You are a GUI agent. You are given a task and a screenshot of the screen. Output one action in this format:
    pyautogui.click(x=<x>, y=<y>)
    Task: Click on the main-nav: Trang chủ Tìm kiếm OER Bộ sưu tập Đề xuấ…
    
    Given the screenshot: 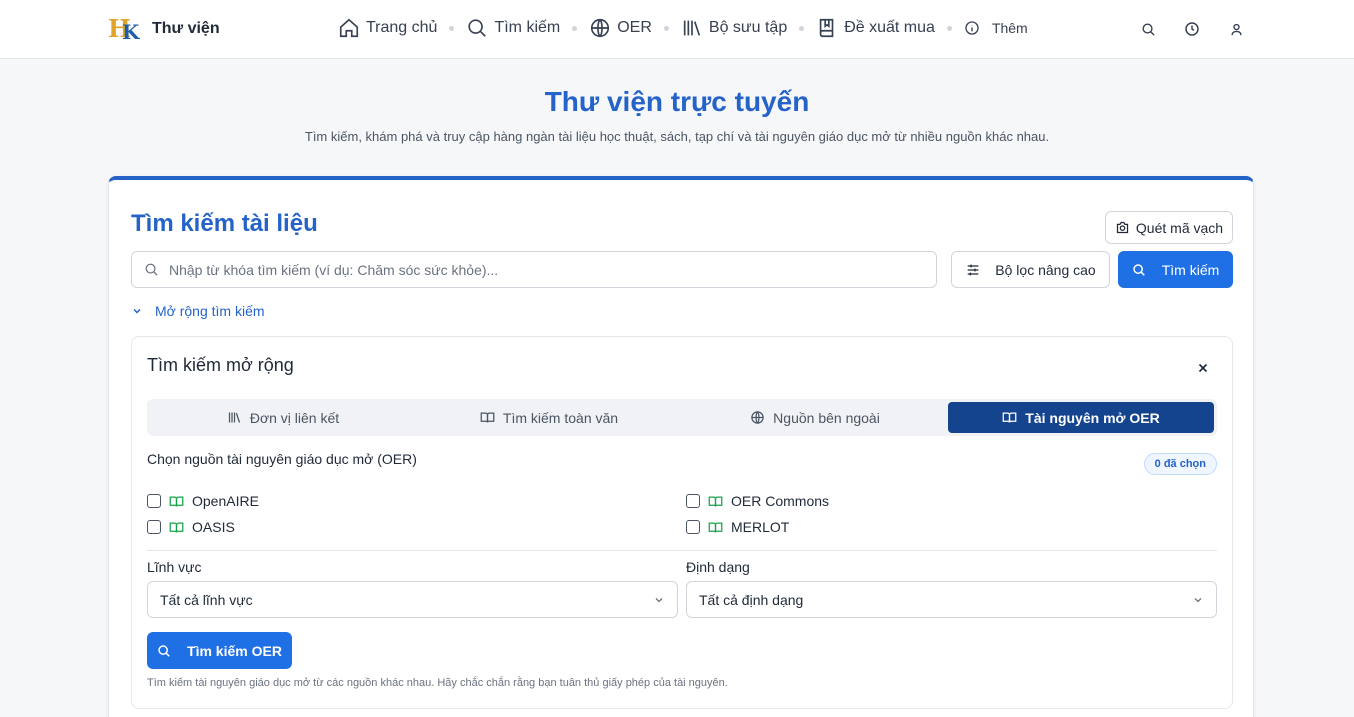 What is the action you would take?
    pyautogui.click(x=683, y=28)
    